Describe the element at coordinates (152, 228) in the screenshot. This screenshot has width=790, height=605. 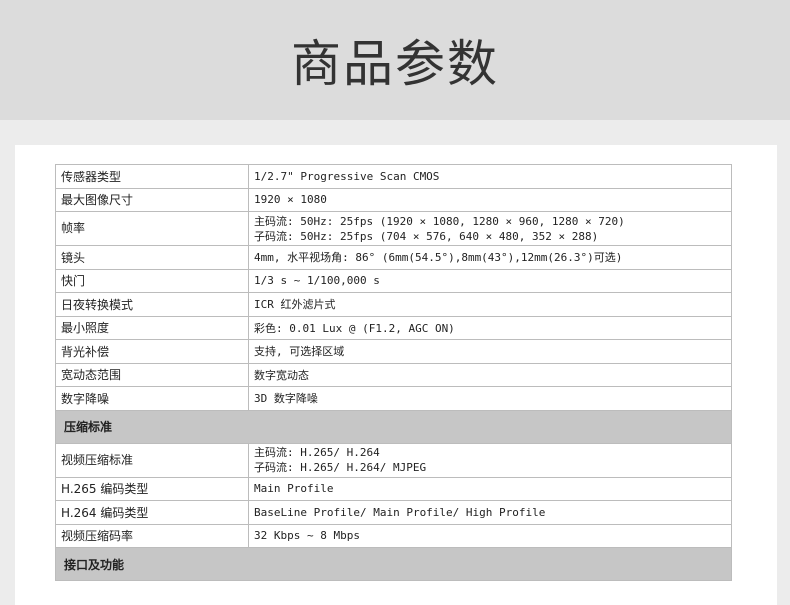
I see `row-label: 帧率` at that location.